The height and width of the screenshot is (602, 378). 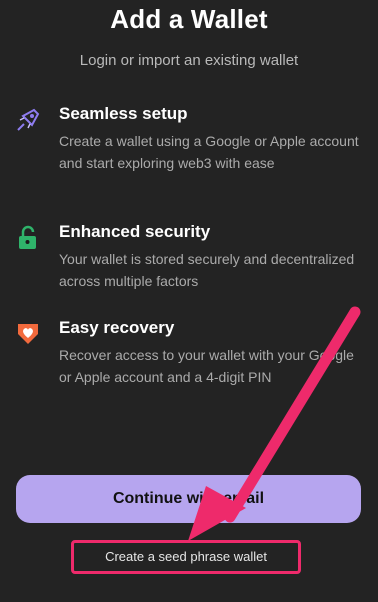 I want to click on heart-badge-icon, so click(x=28, y=332).